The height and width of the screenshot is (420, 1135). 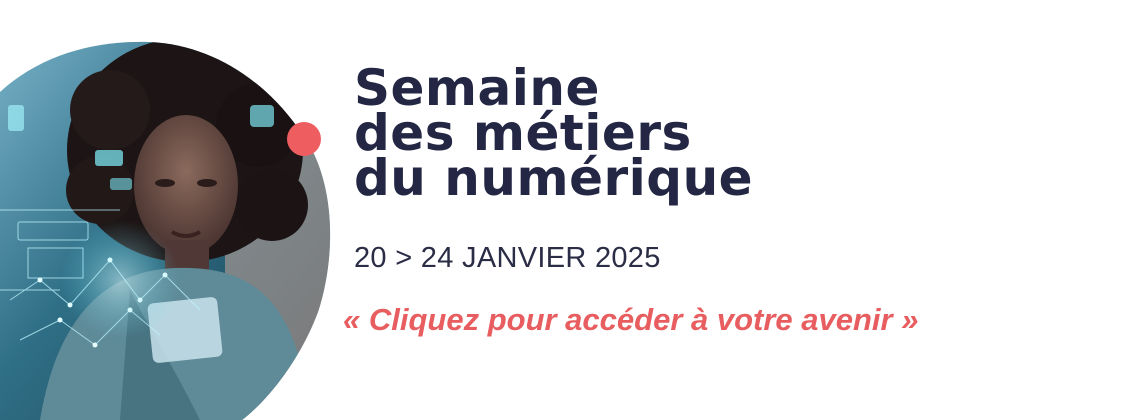 What do you see at coordinates (304, 139) in the screenshot?
I see `accent-dot` at bounding box center [304, 139].